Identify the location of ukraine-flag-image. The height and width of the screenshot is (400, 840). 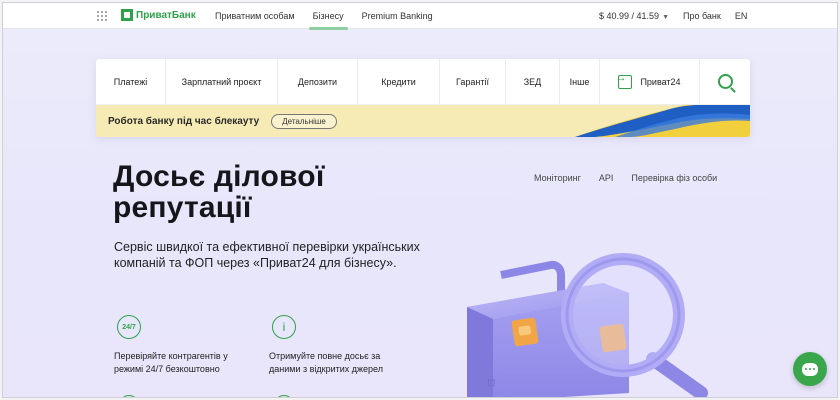
(662, 121).